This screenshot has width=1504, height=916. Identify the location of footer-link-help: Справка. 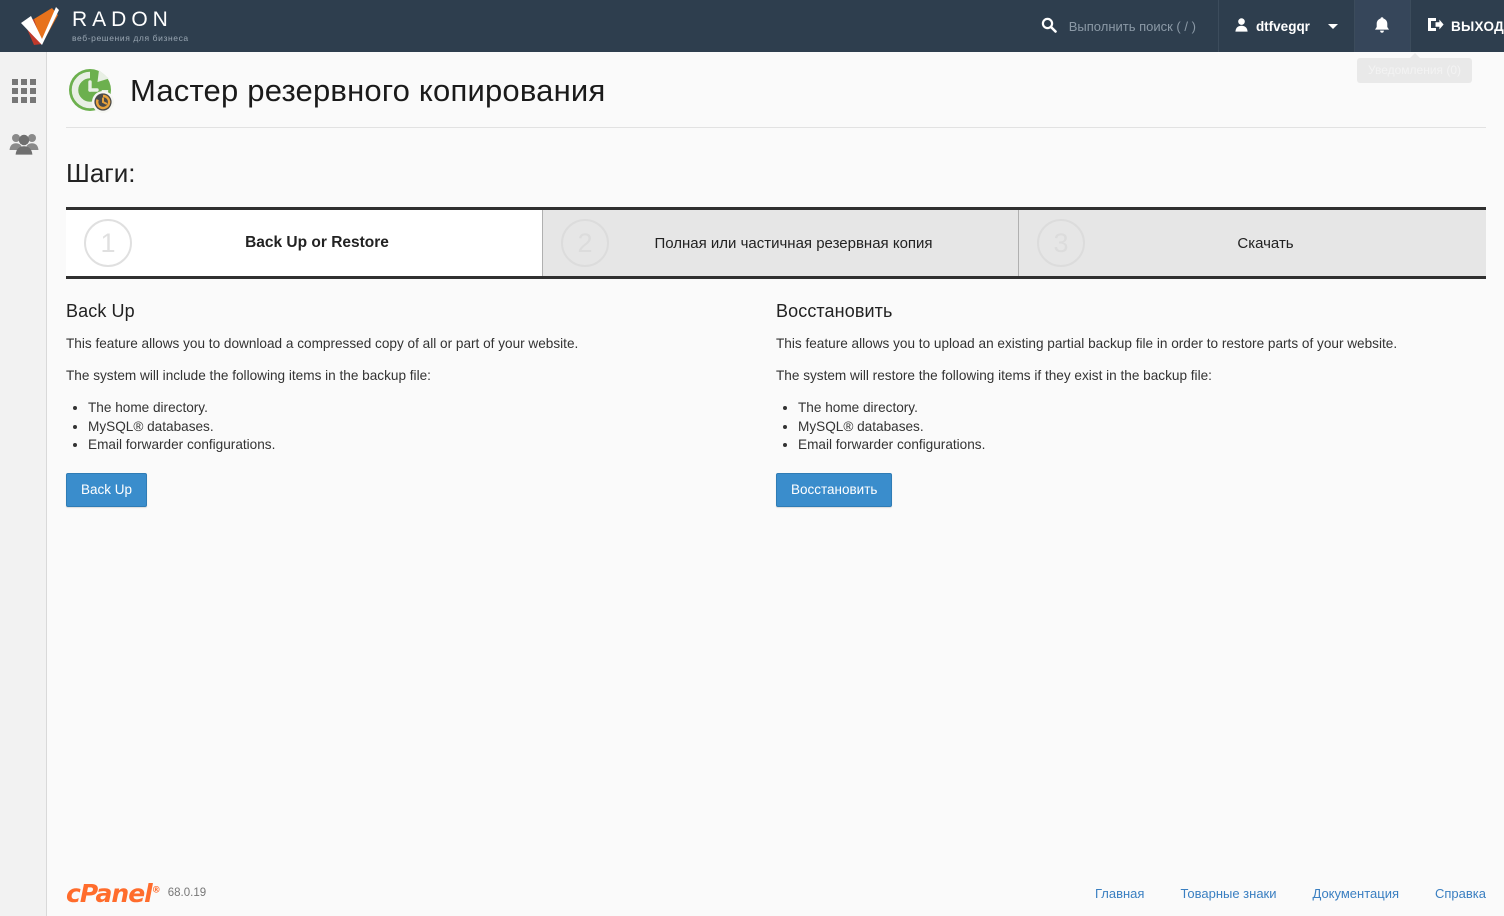
(1460, 893).